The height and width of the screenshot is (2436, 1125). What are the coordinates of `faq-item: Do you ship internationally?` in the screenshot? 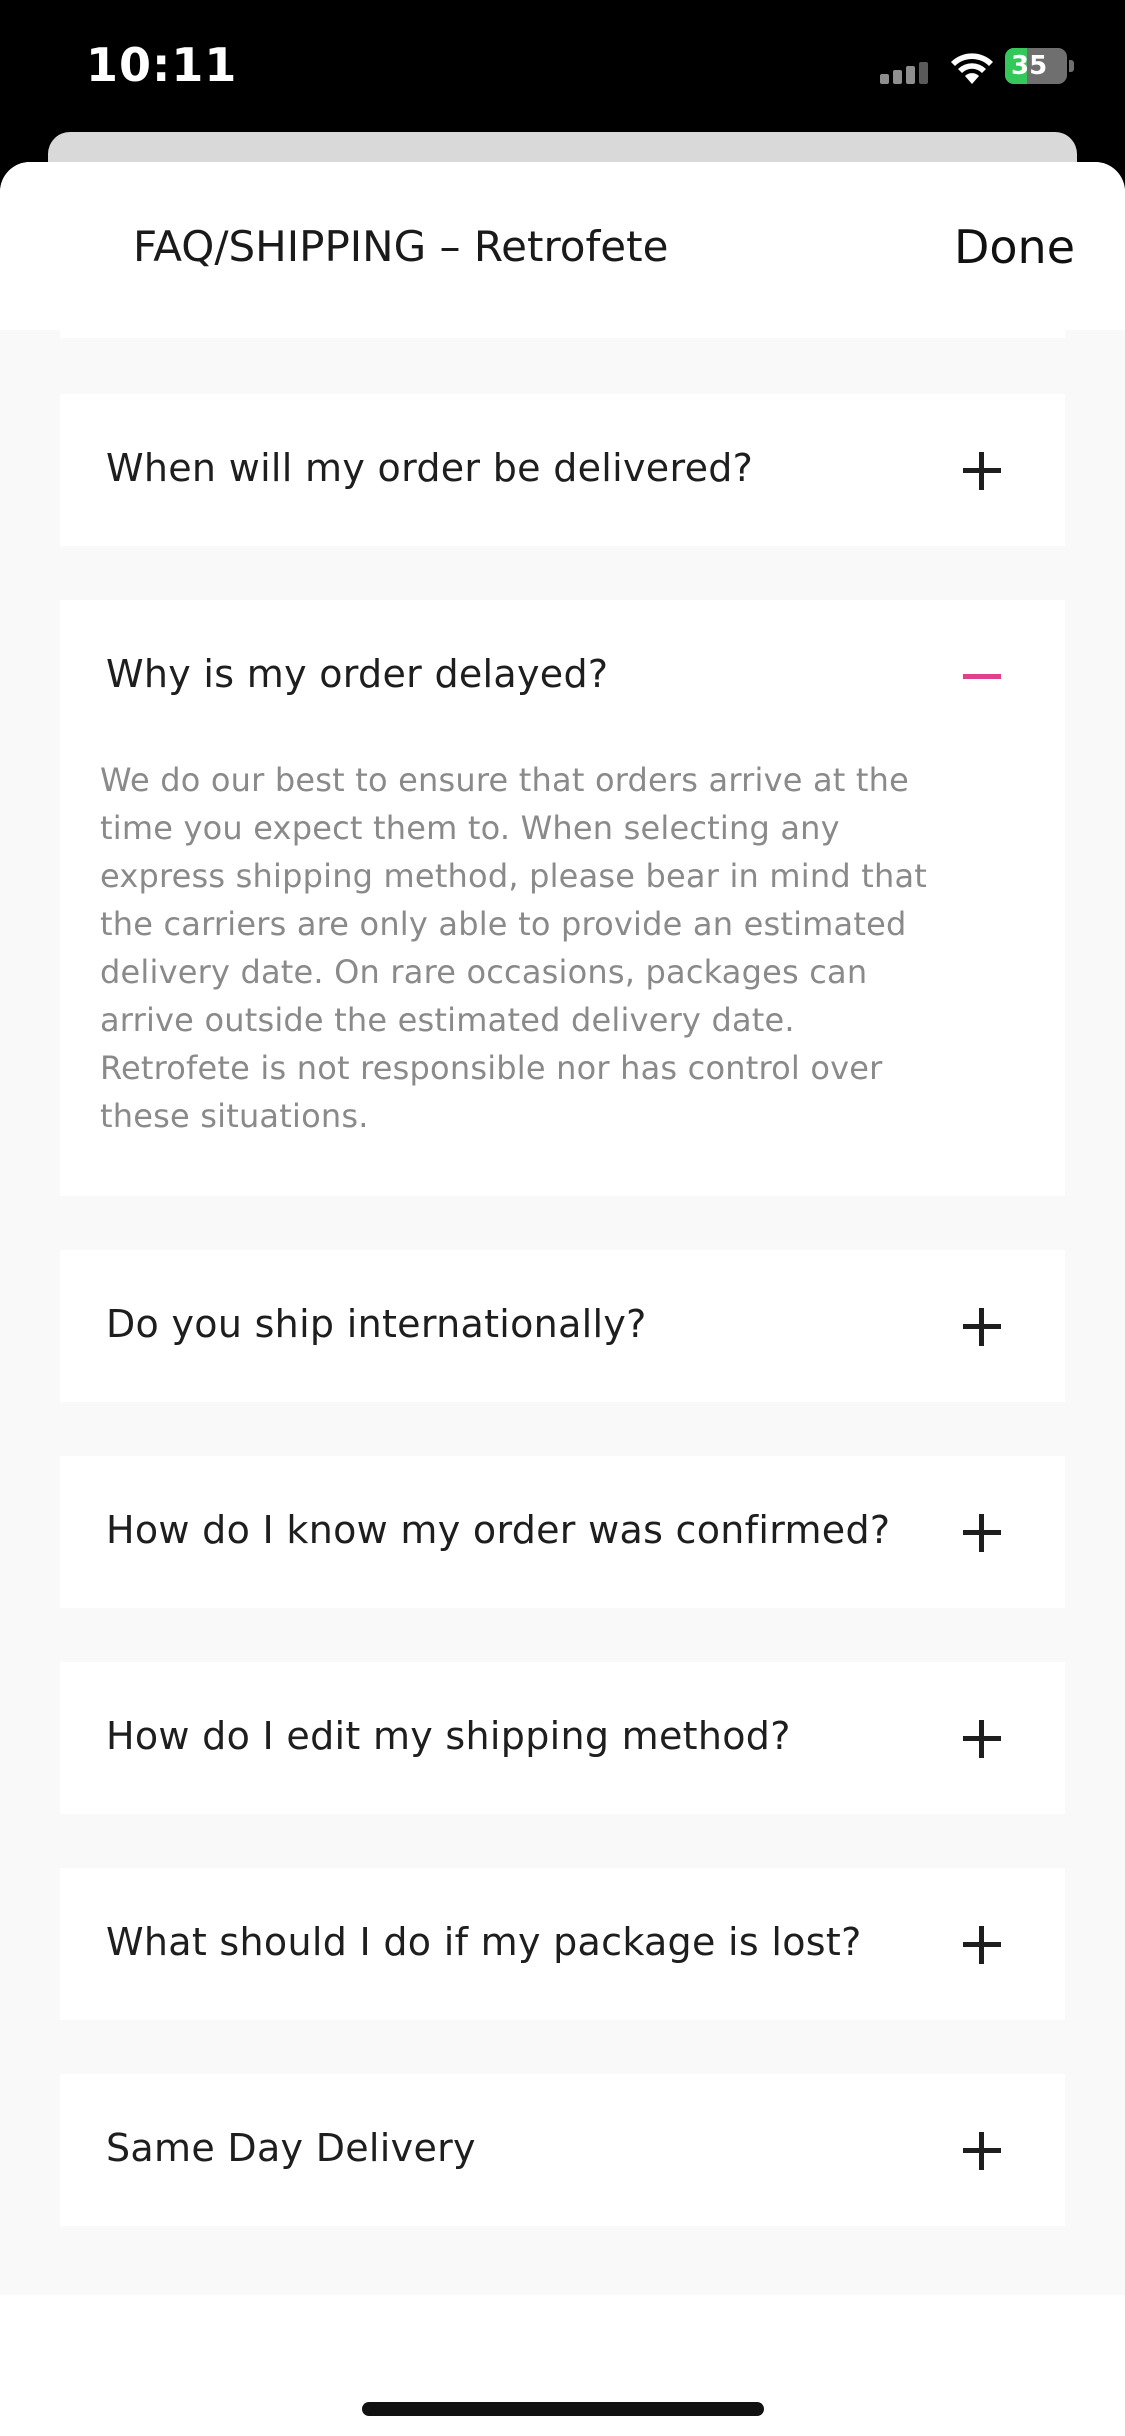 It's located at (562, 1326).